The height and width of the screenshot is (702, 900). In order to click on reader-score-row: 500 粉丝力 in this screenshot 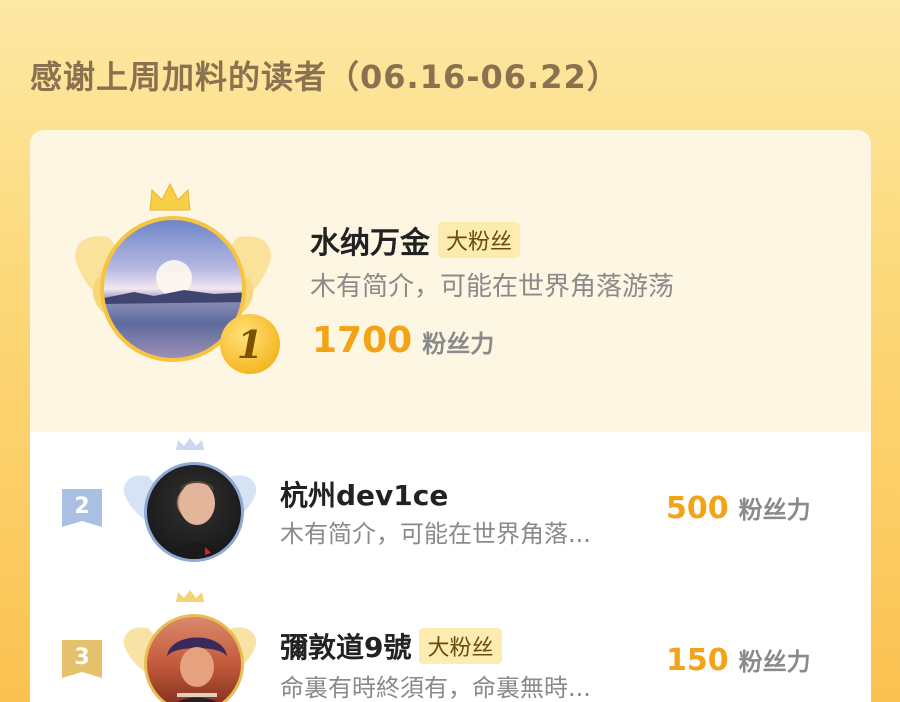, I will do `click(738, 508)`.